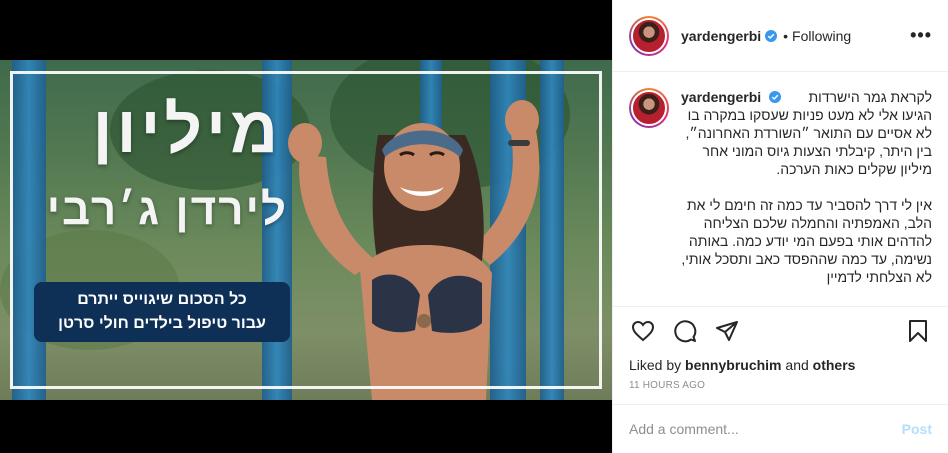 The width and height of the screenshot is (948, 453). Describe the element at coordinates (821, 36) in the screenshot. I see `following-button: Following` at that location.